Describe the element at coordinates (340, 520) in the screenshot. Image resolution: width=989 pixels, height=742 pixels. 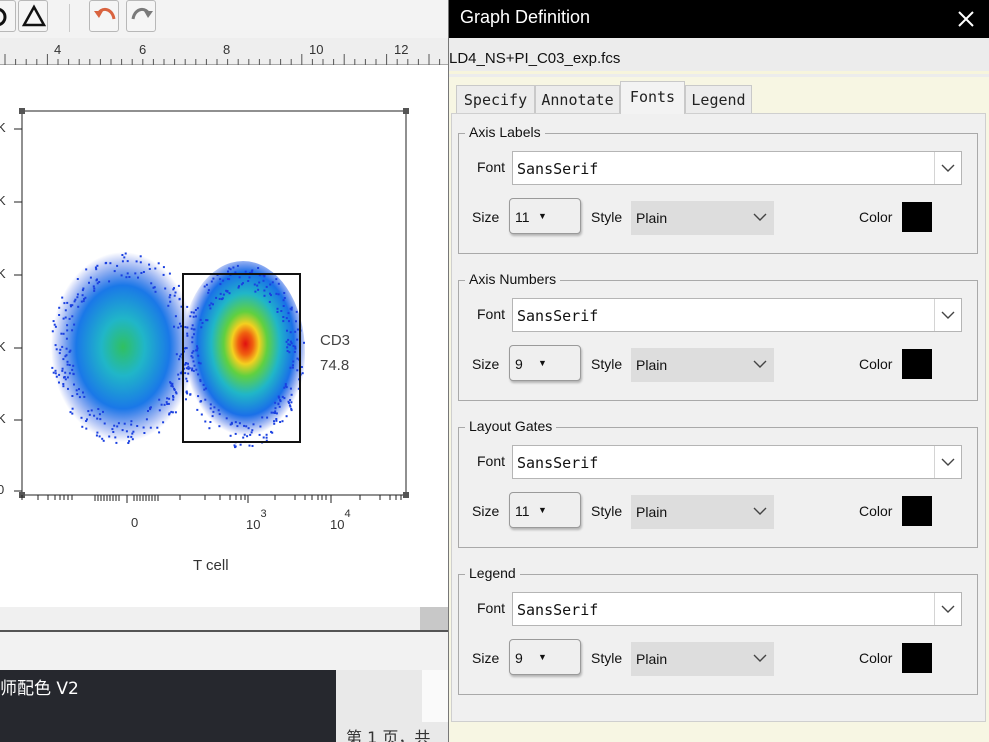
I see `x-tick-label: 104` at that location.